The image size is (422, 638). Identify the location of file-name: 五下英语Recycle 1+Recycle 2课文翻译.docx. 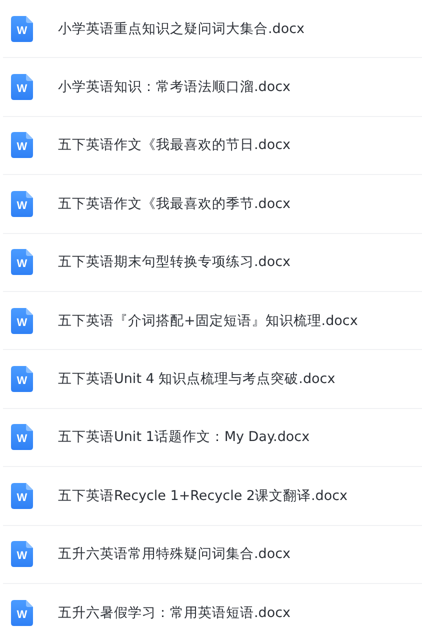
(203, 495).